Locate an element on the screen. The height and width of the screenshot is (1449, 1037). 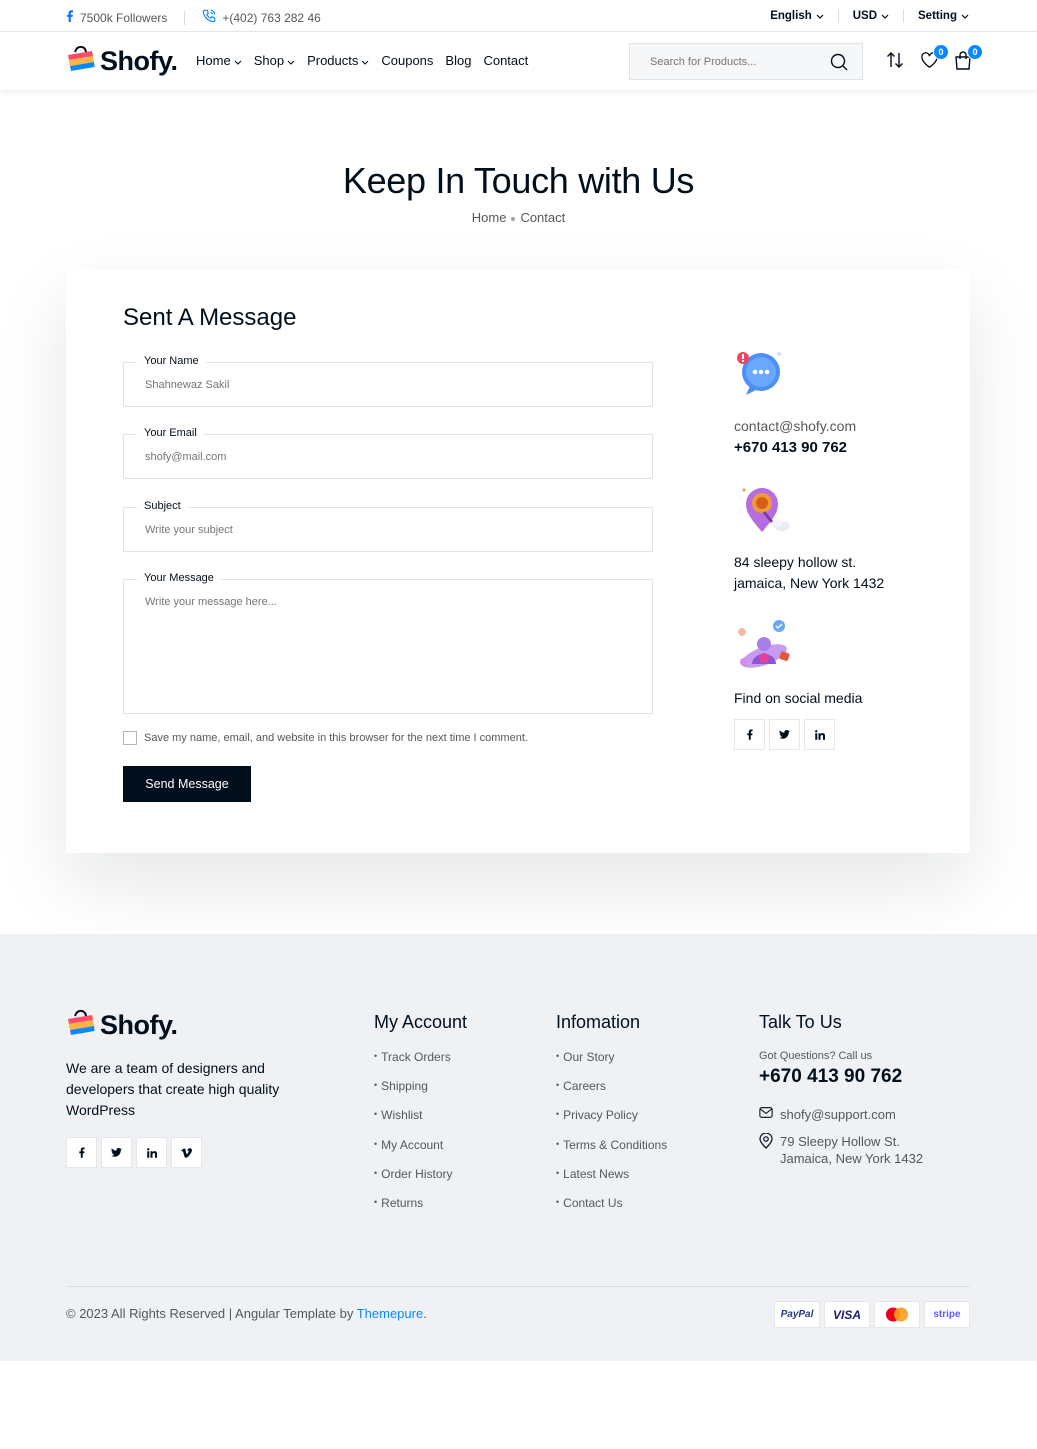
compare-icon is located at coordinates (895, 61).